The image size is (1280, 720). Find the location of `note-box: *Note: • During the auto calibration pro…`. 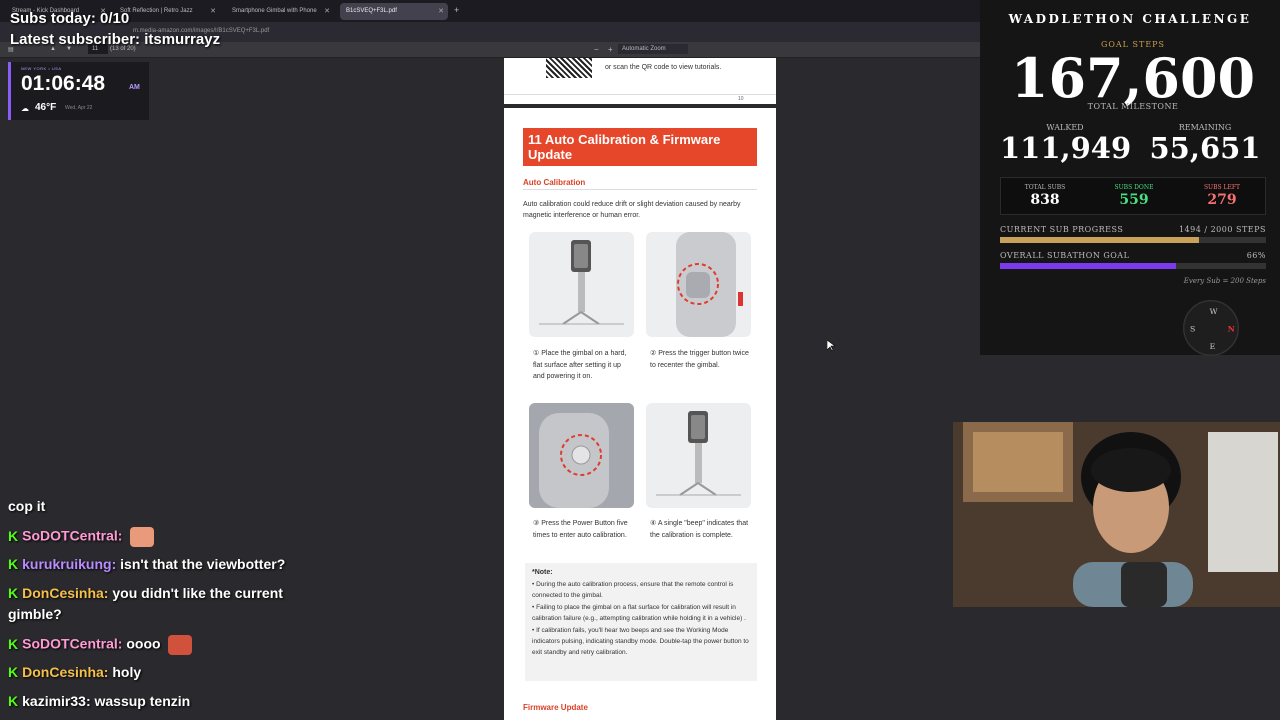

note-box: *Note: • During the auto calibration pro… is located at coordinates (641, 622).